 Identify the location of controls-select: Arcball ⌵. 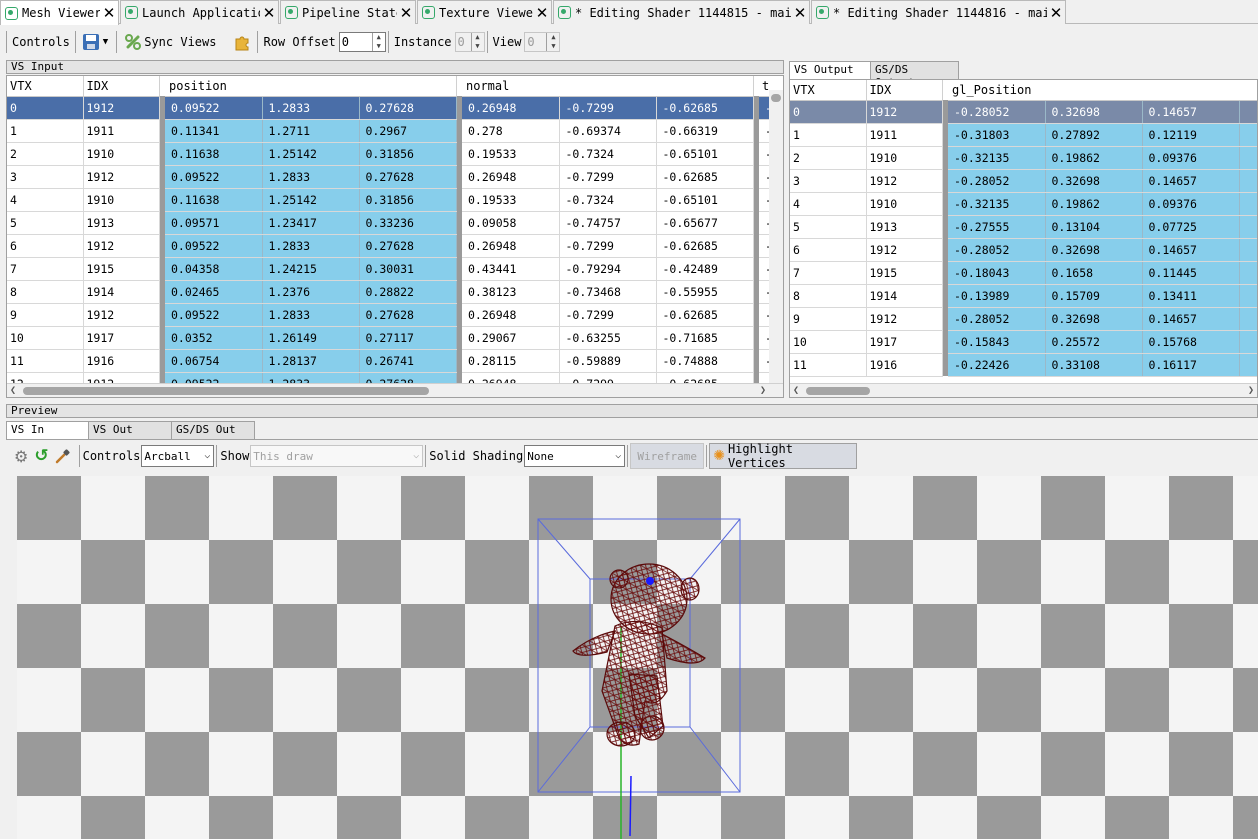
(178, 456).